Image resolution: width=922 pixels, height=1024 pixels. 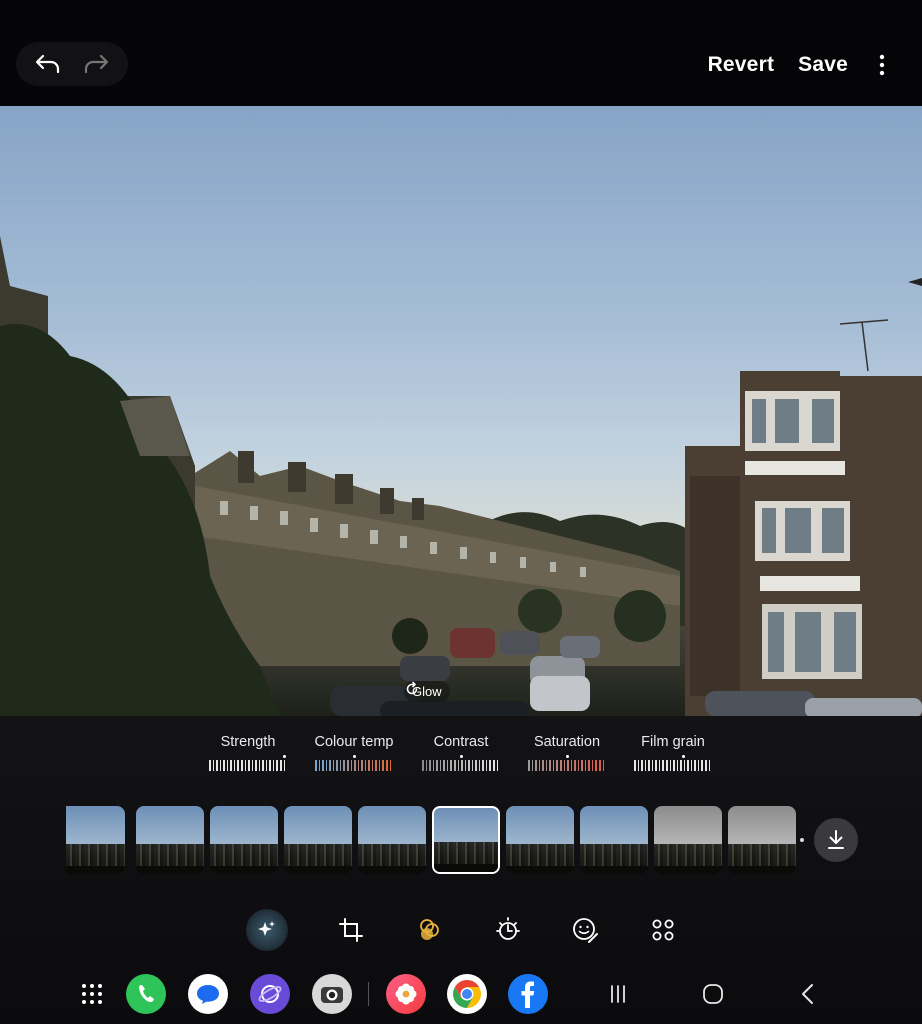 I want to click on top-bar: Revert Save, so click(x=461, y=53).